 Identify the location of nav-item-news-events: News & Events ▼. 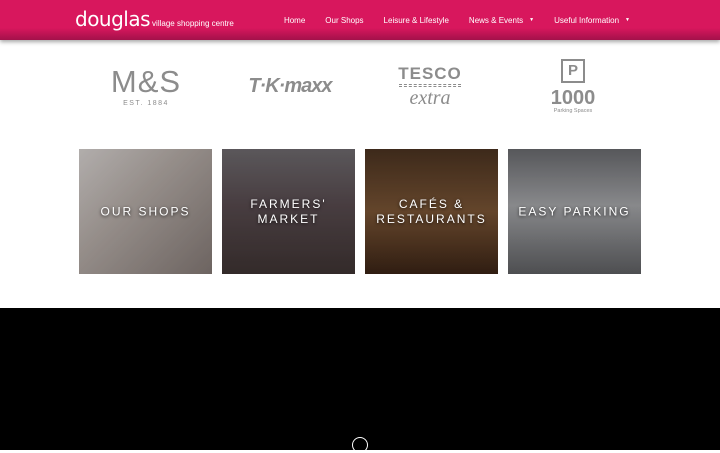
(501, 20).